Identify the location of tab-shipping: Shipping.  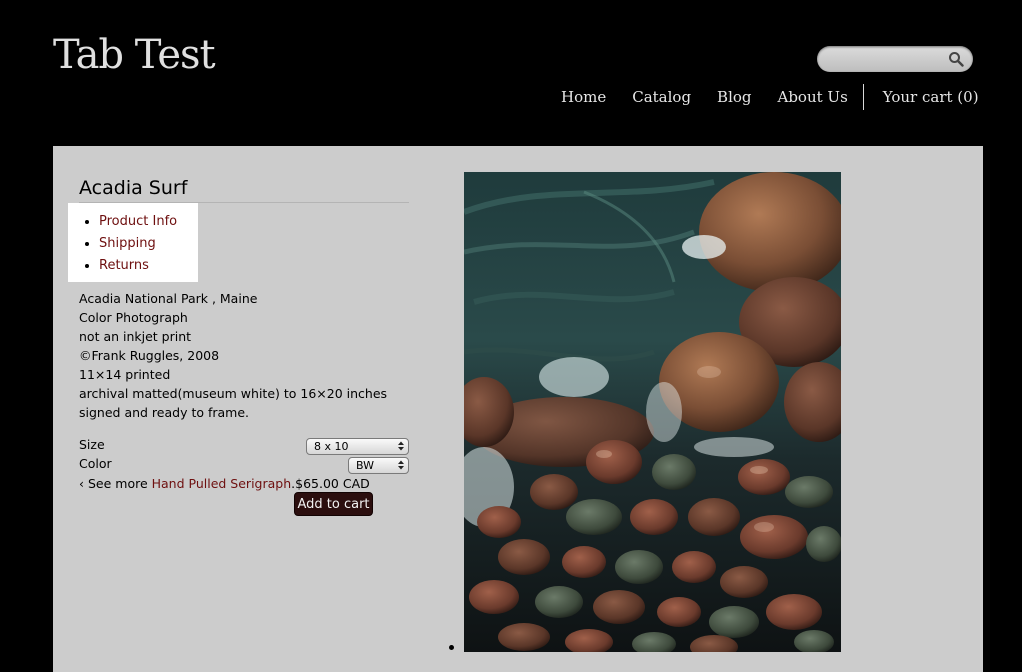
(148, 244).